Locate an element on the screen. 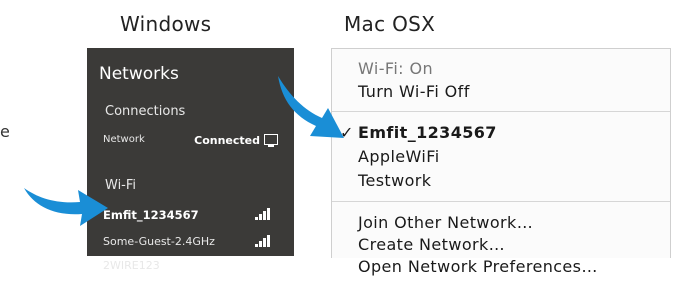 This screenshot has height=284, width=682. wifi-network-item: AppleWiFi is located at coordinates (399, 156).